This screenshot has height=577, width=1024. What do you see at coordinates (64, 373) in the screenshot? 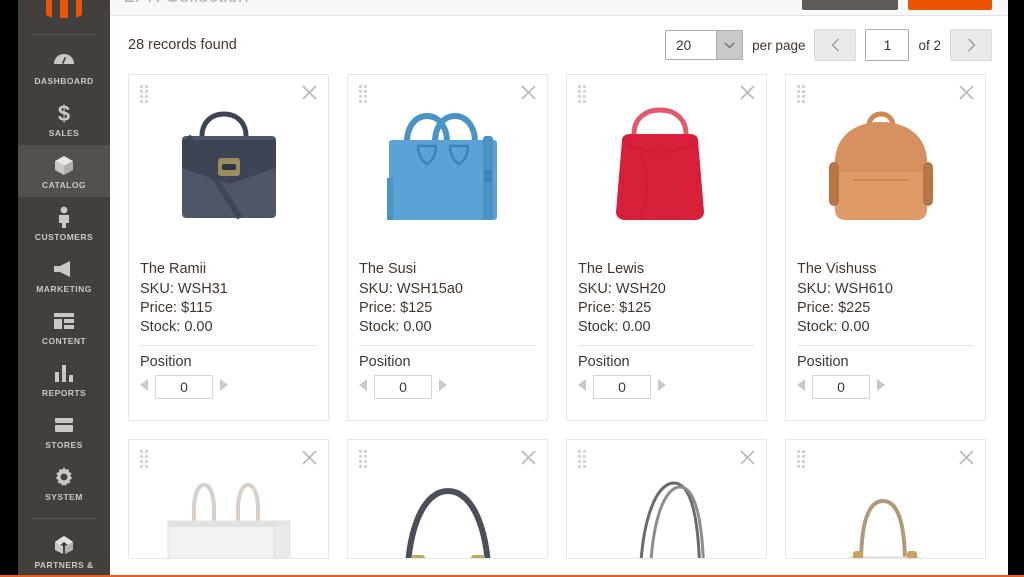
I see `bar-chart-icon` at bounding box center [64, 373].